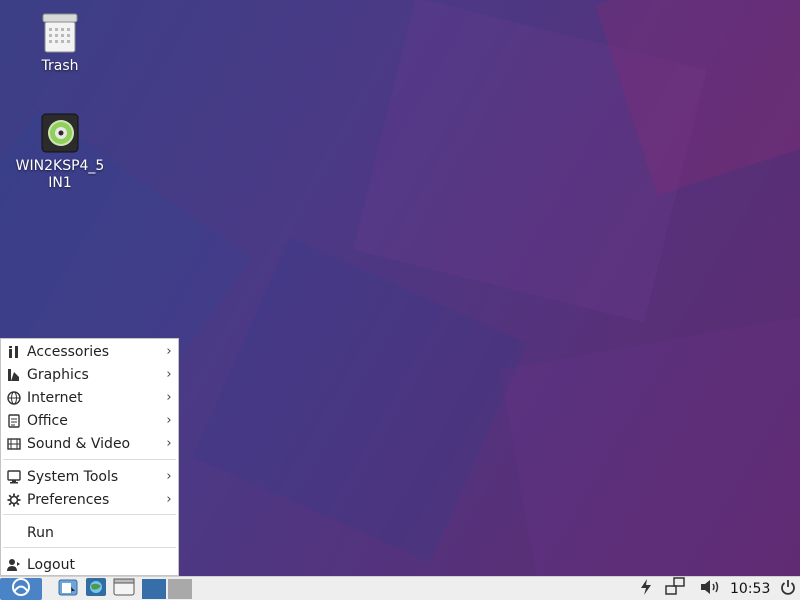 Image resolution: width=800 pixels, height=601 pixels. I want to click on menu-item-graphics: Graphics ›, so click(89, 374).